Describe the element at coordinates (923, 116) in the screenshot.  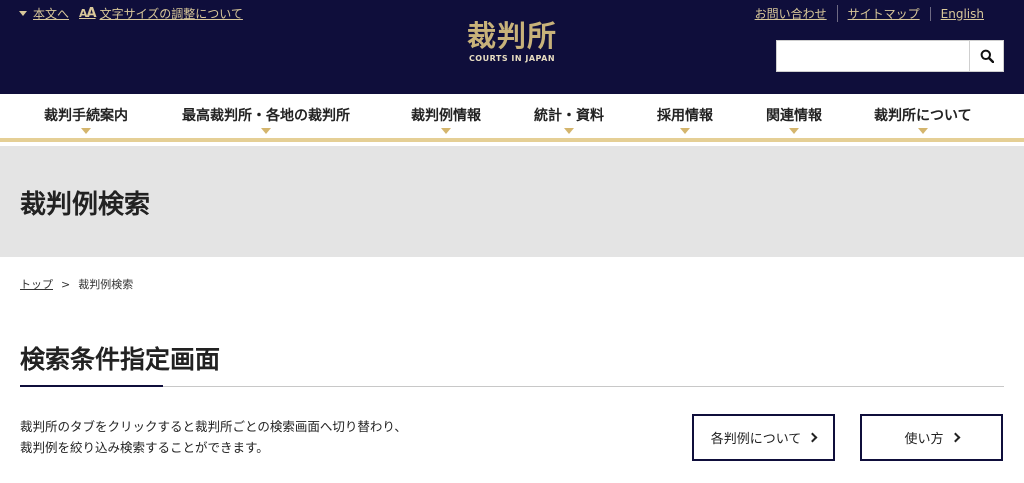
I see `nav-item-label: 裁判所について` at that location.